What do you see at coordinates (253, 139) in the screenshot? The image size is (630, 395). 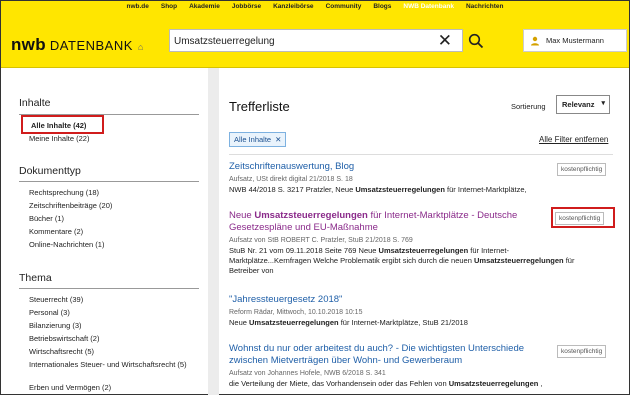 I see `filter-chip-label: Alle Inhalte` at bounding box center [253, 139].